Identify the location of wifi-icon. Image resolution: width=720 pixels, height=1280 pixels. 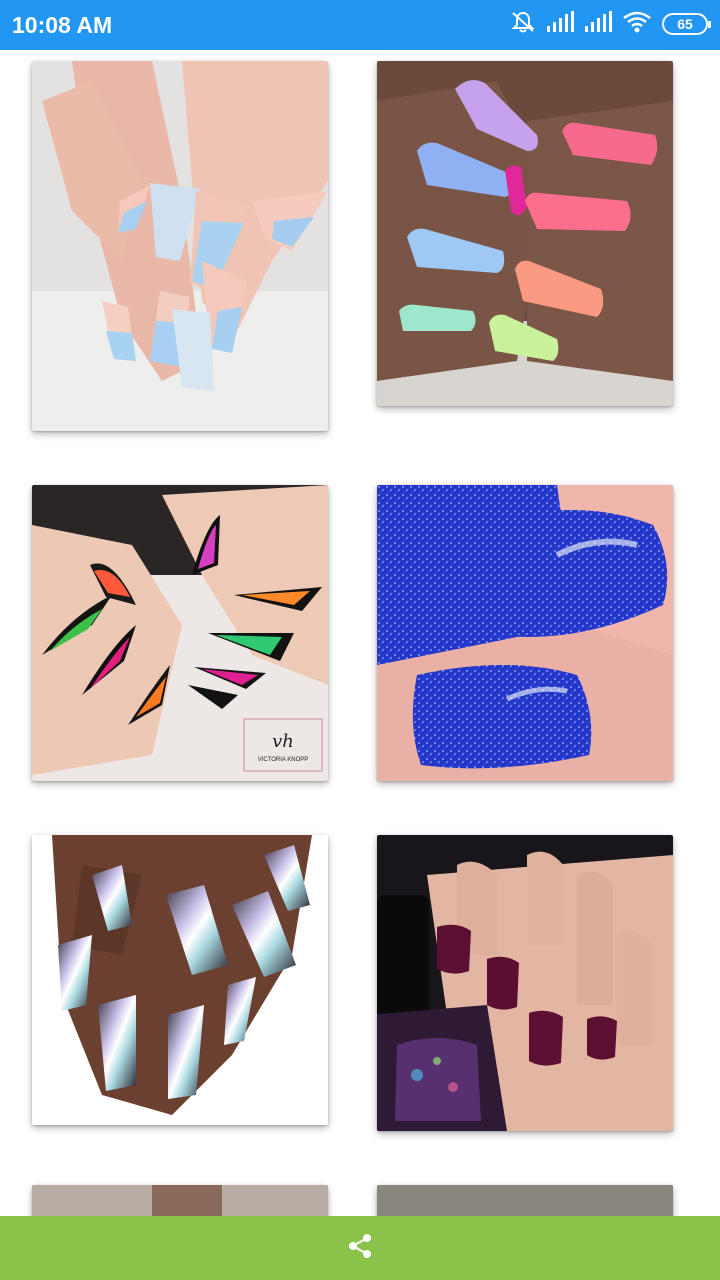
(637, 24).